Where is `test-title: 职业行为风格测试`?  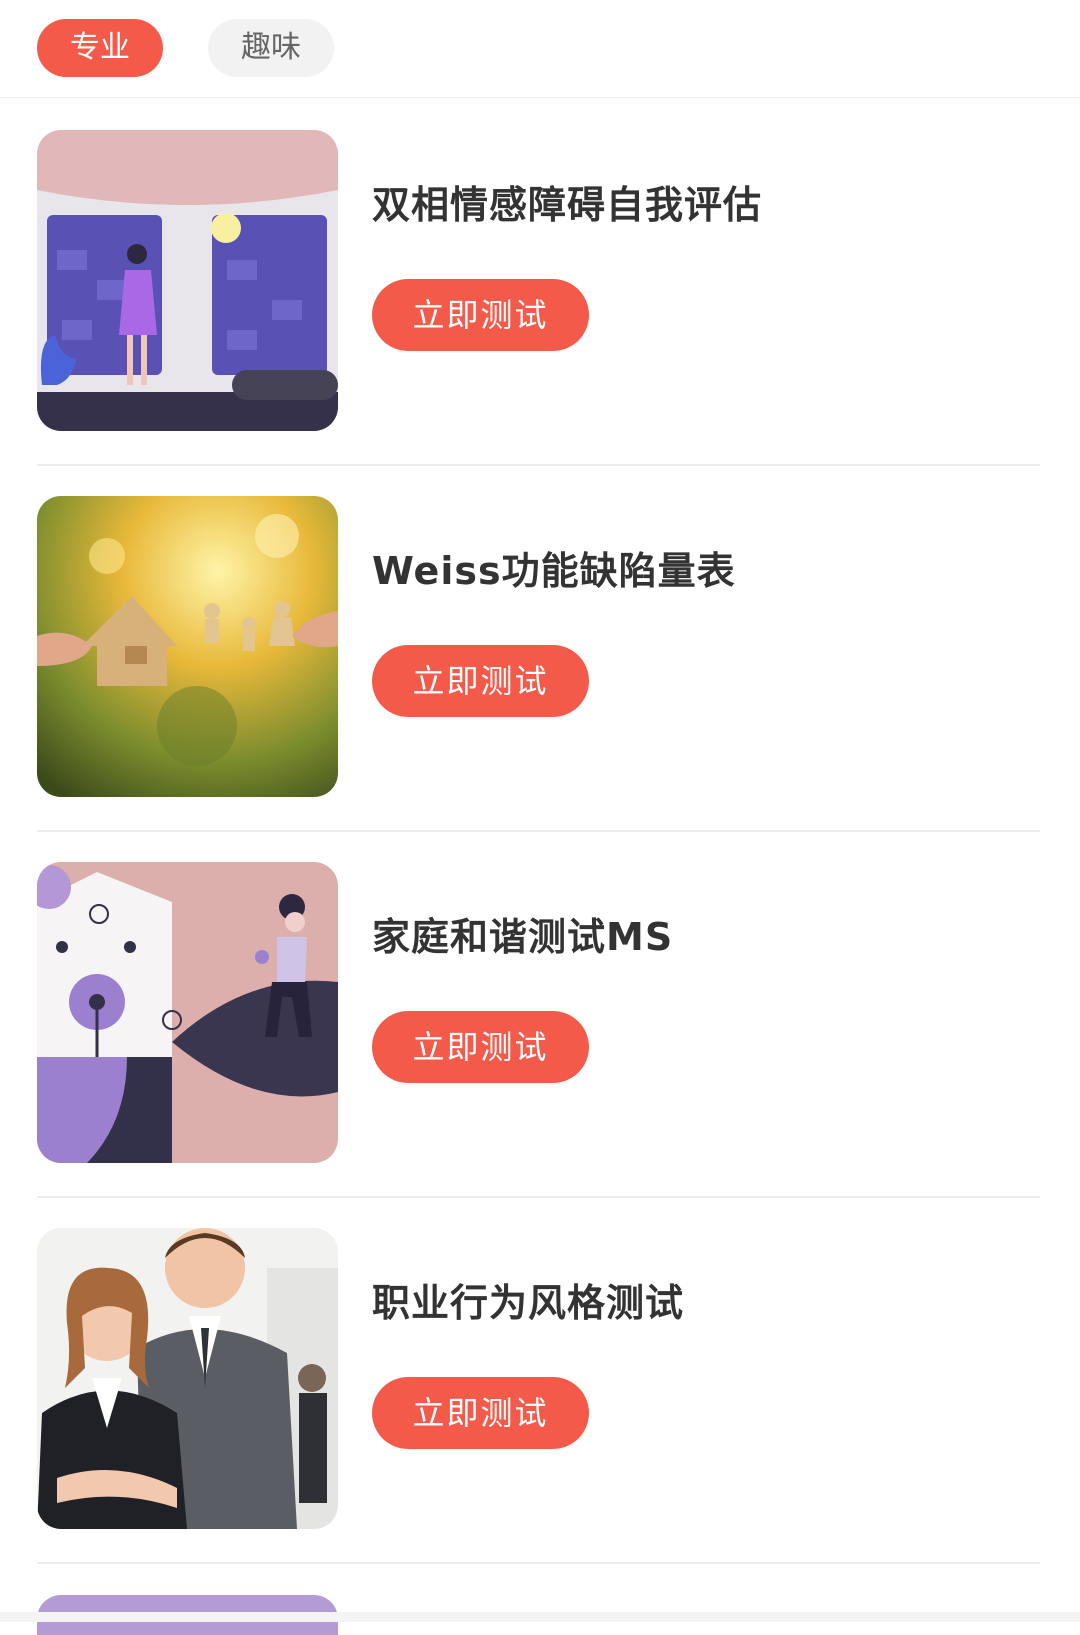 test-title: 职业行为风格测试 is located at coordinates (528, 1303).